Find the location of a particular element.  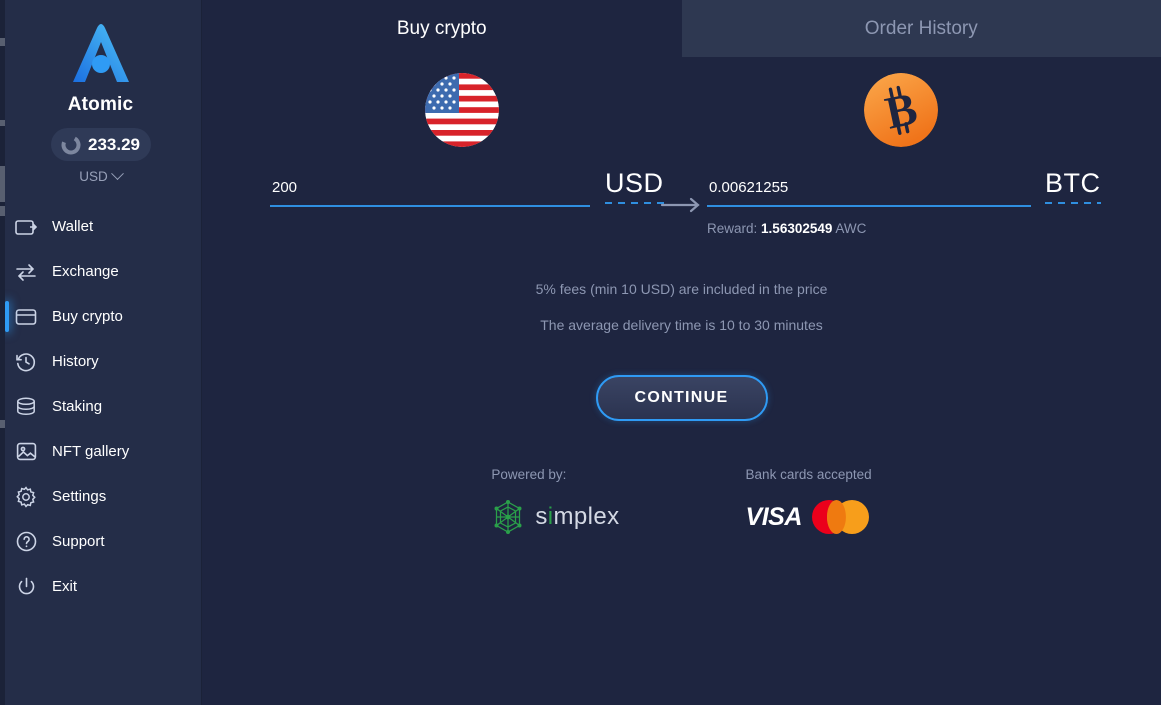

powered-by-block: Powered by: simplex is located at coordinates (555, 500).